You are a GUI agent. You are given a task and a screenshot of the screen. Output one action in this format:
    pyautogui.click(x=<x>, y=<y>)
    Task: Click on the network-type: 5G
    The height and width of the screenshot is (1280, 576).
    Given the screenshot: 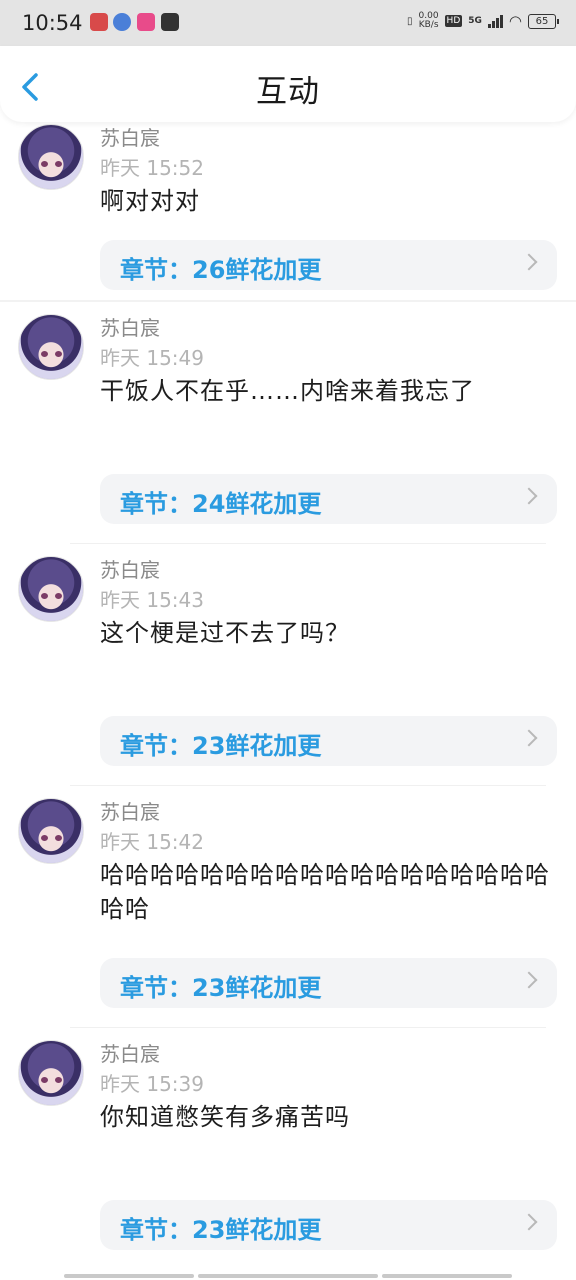 What is the action you would take?
    pyautogui.click(x=475, y=21)
    